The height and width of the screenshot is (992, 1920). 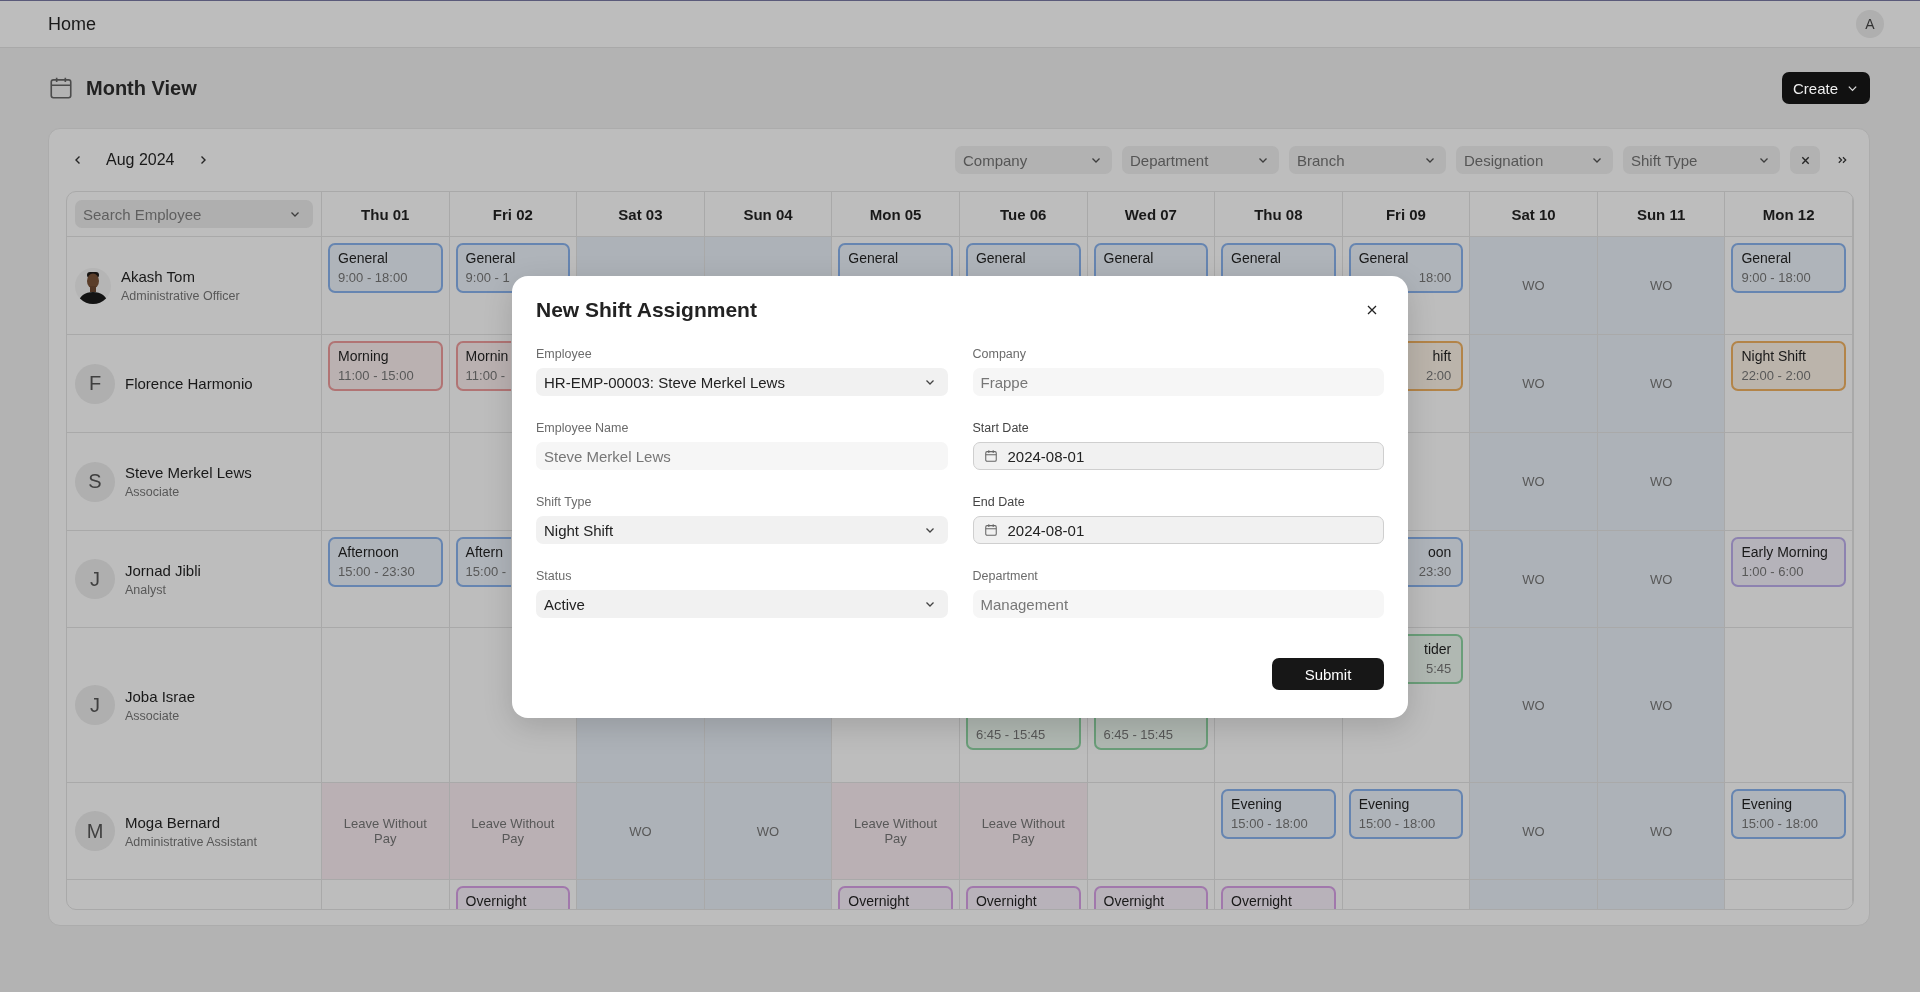 What do you see at coordinates (1842, 160) in the screenshot?
I see `double-chevron-icon` at bounding box center [1842, 160].